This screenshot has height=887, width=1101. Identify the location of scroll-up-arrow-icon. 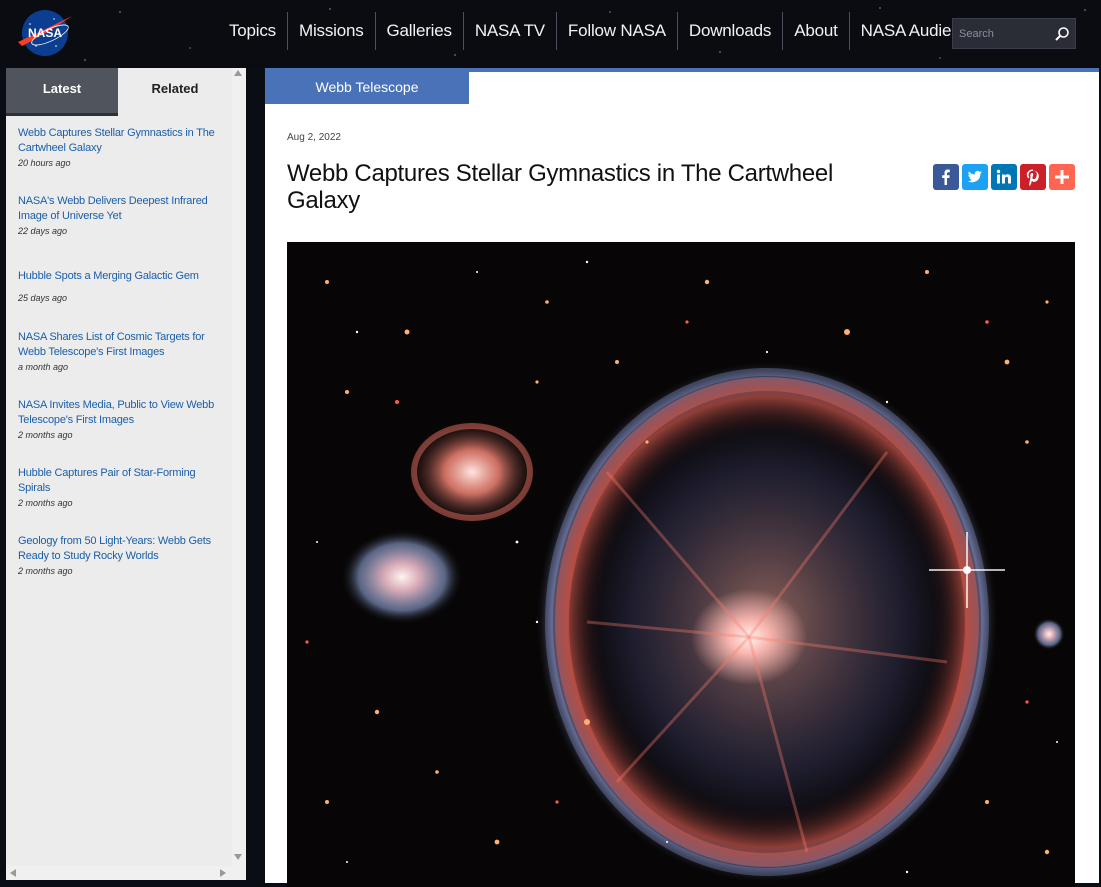
(238, 73).